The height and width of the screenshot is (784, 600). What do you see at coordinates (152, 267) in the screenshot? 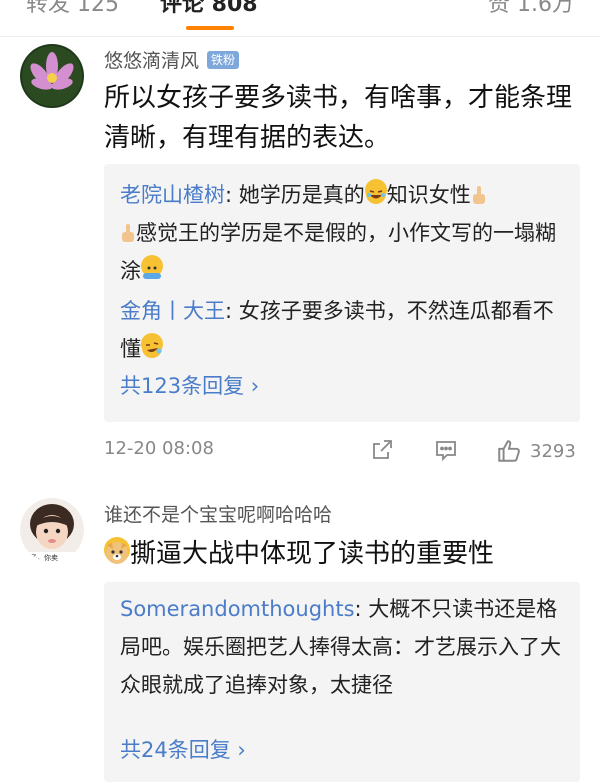
I see `confused-emoji-icon` at bounding box center [152, 267].